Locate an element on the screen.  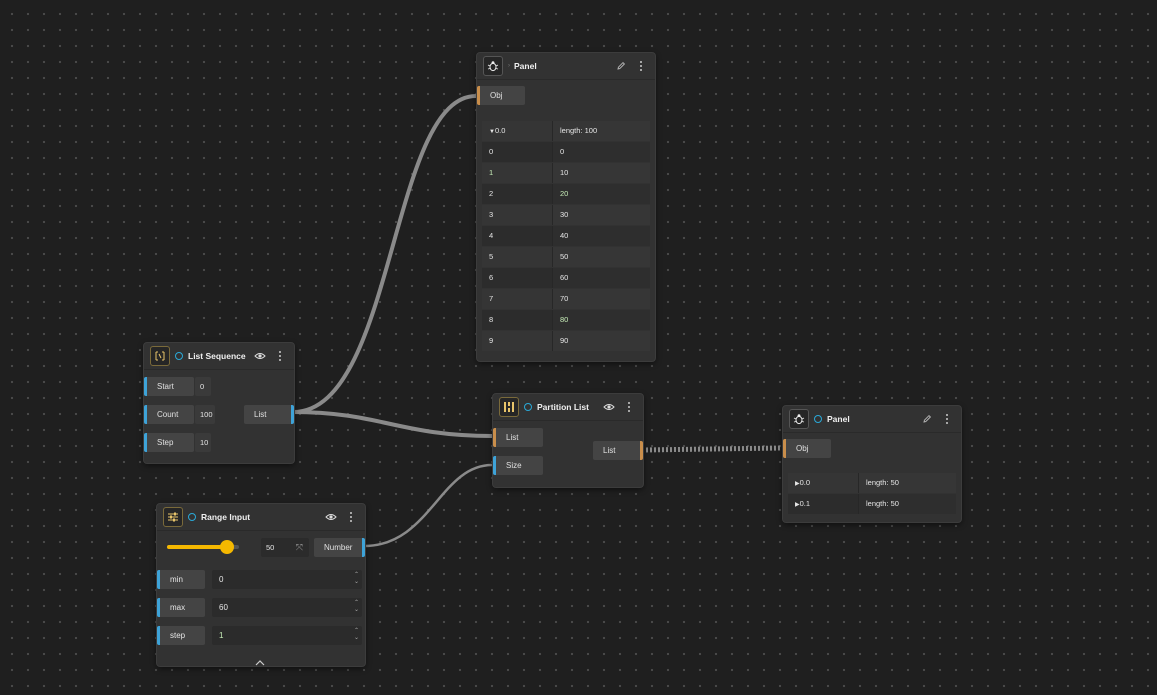
wire-sequence-to-panel is located at coordinates (384, 254).